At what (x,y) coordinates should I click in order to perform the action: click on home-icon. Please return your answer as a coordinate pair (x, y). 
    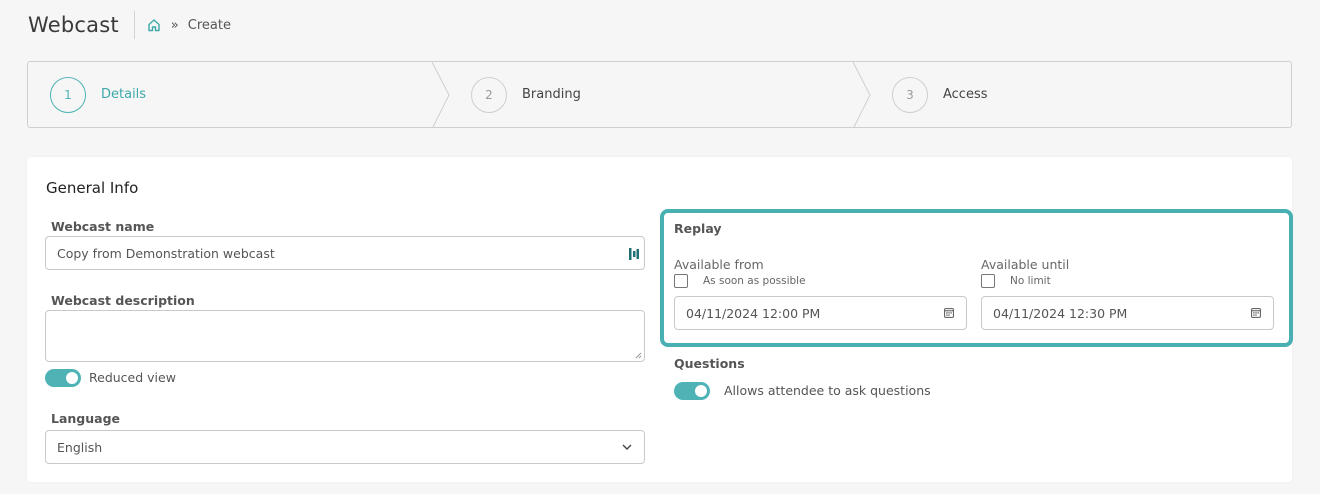
    Looking at the image, I should click on (154, 25).